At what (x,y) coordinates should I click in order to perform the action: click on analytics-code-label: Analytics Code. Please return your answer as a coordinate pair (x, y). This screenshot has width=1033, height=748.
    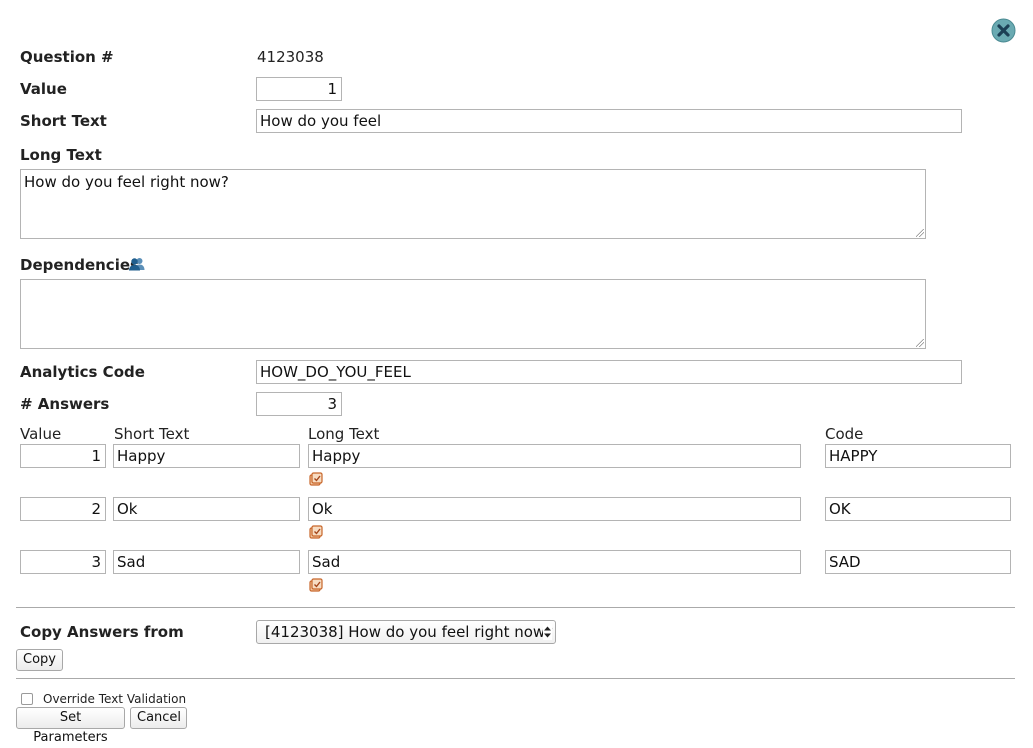
    Looking at the image, I should click on (82, 372).